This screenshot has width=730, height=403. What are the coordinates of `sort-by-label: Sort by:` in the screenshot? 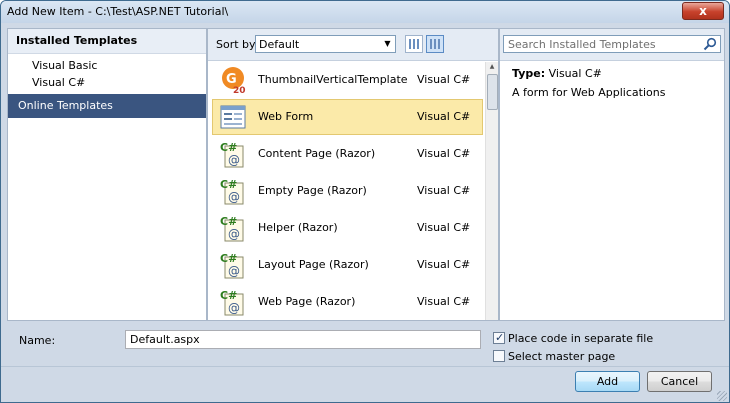 It's located at (237, 44).